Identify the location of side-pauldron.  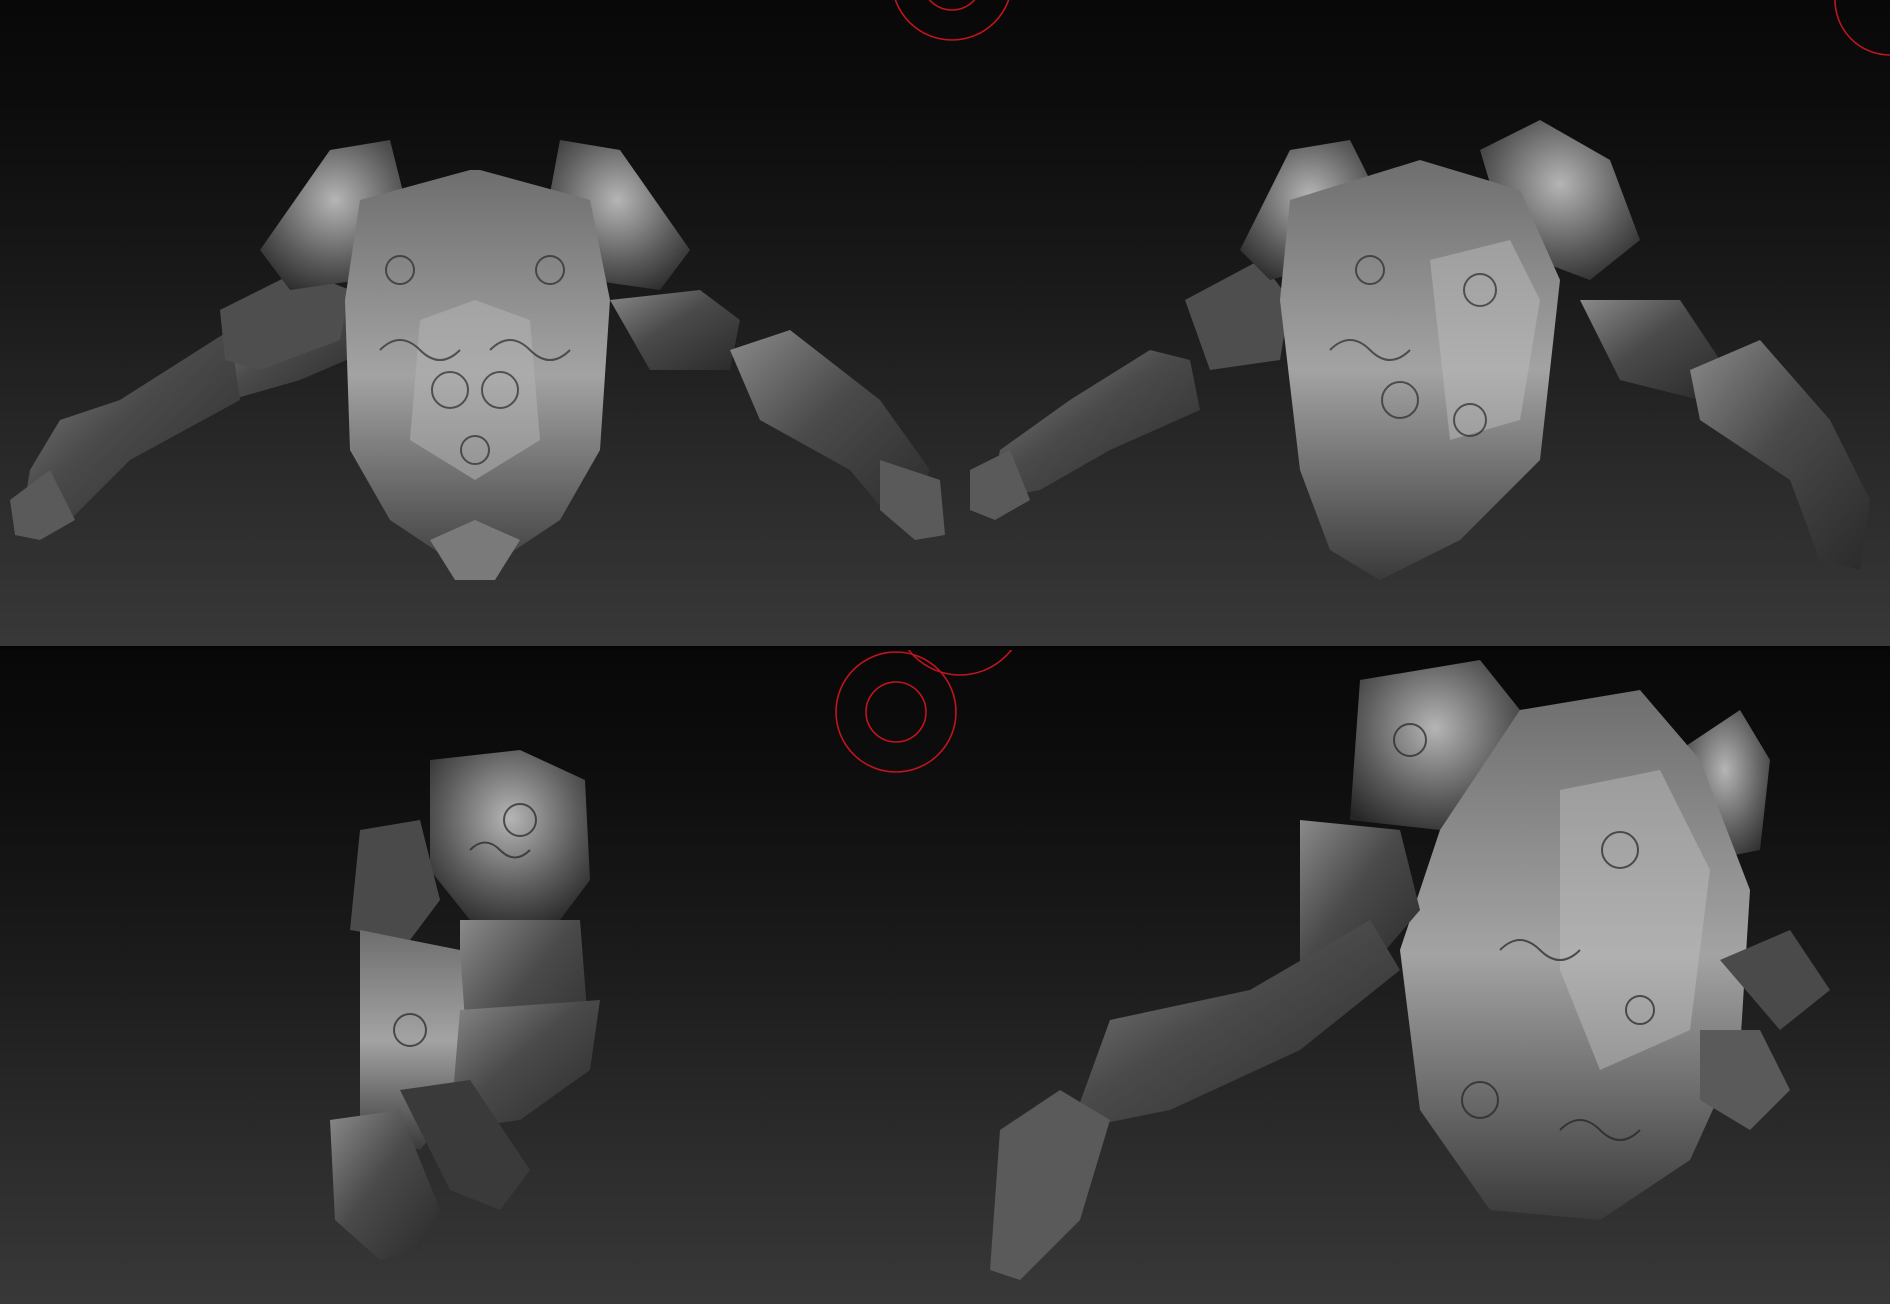
(510, 835).